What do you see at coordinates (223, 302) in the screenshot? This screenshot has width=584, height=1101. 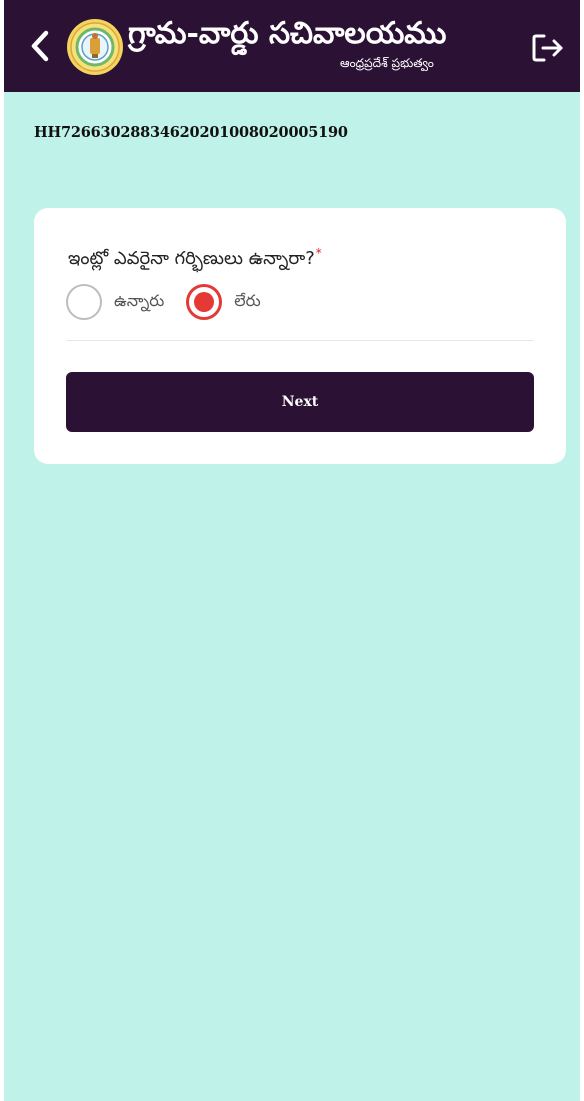 I see `radio-option-no: లేరు` at bounding box center [223, 302].